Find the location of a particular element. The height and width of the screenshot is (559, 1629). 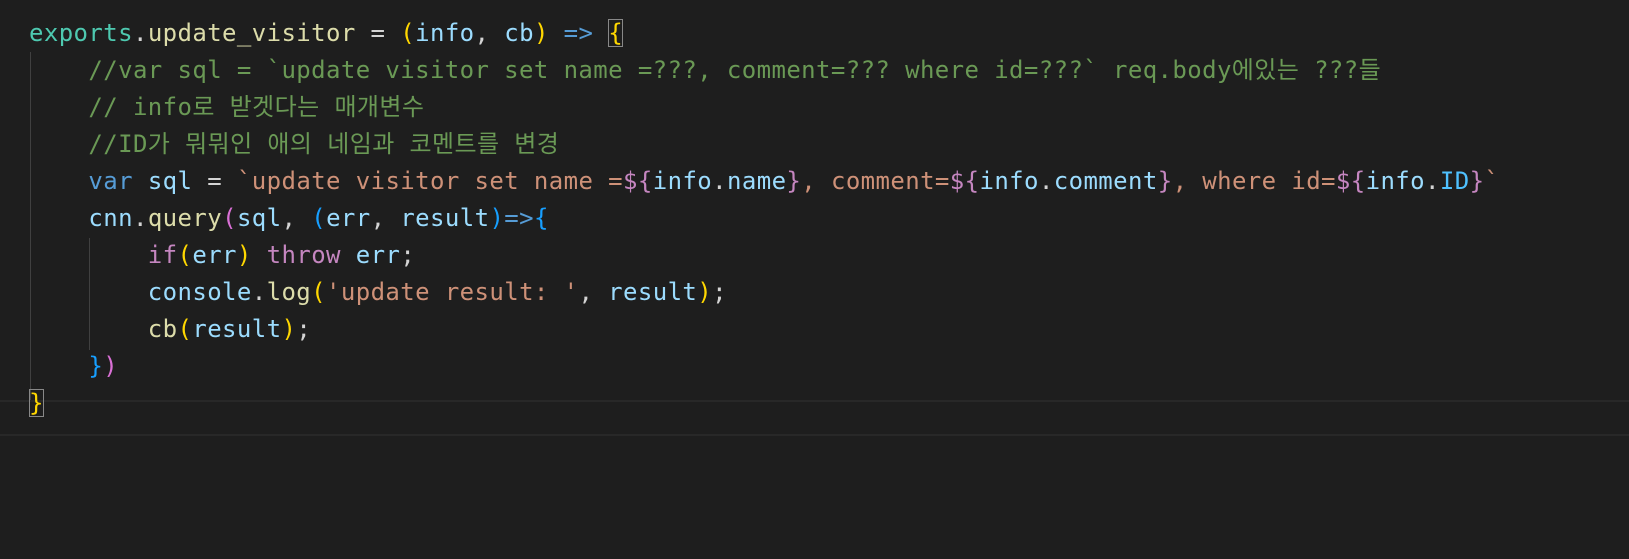

code-line: //ID가 뭐뭐인 애의 네임과 코멘트를 변경 is located at coordinates (294, 144).